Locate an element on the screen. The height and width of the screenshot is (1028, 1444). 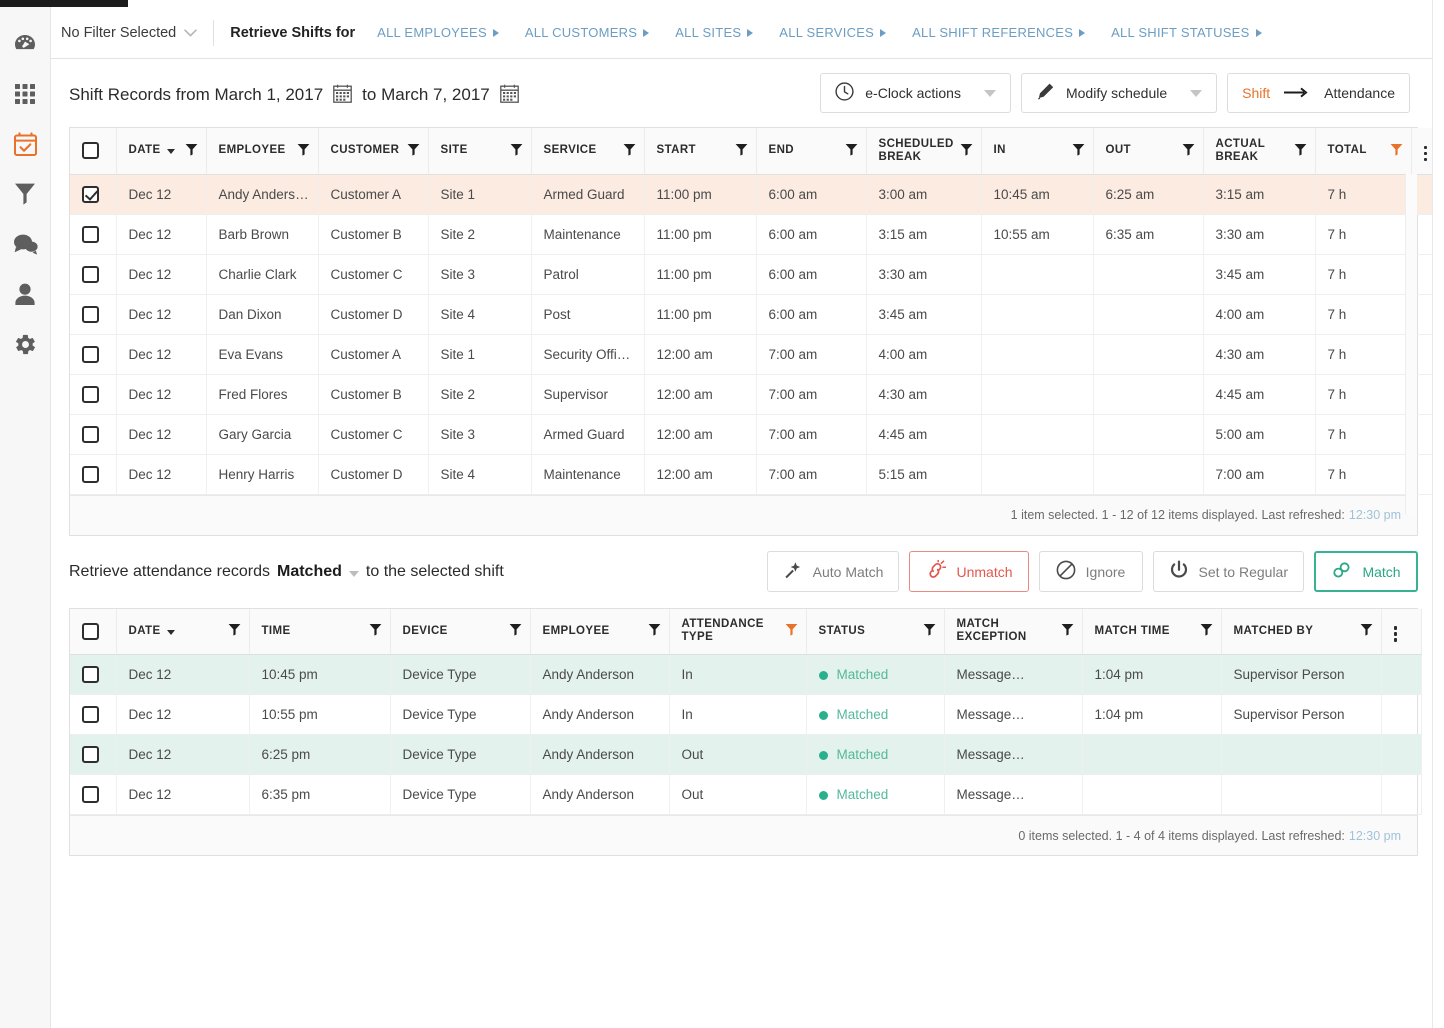
column-header-status: STATUS is located at coordinates (875, 631).